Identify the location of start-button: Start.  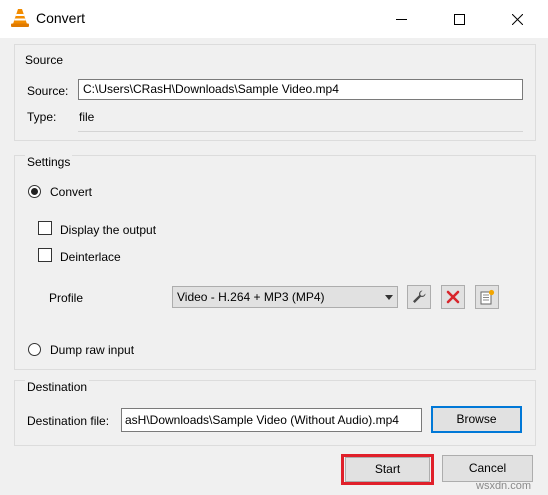
(387, 469).